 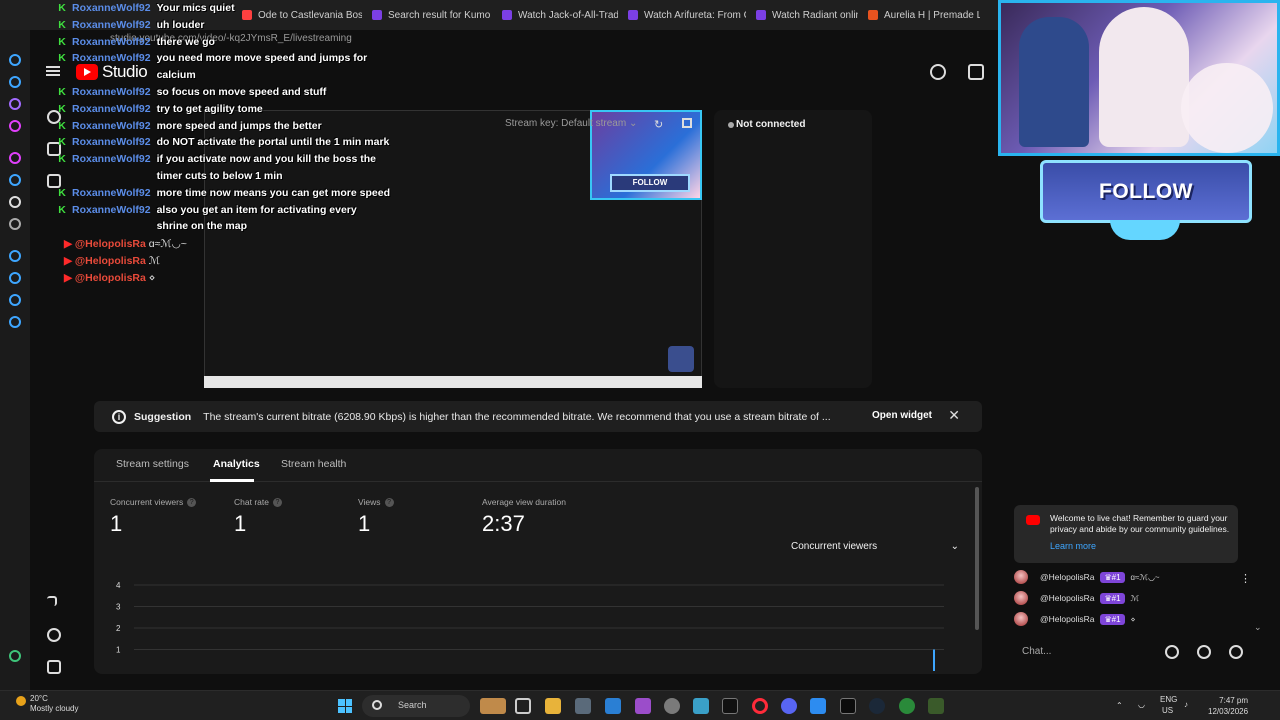 What do you see at coordinates (802, 15) in the screenshot?
I see `browser-tab: Watch Radiant online free` at bounding box center [802, 15].